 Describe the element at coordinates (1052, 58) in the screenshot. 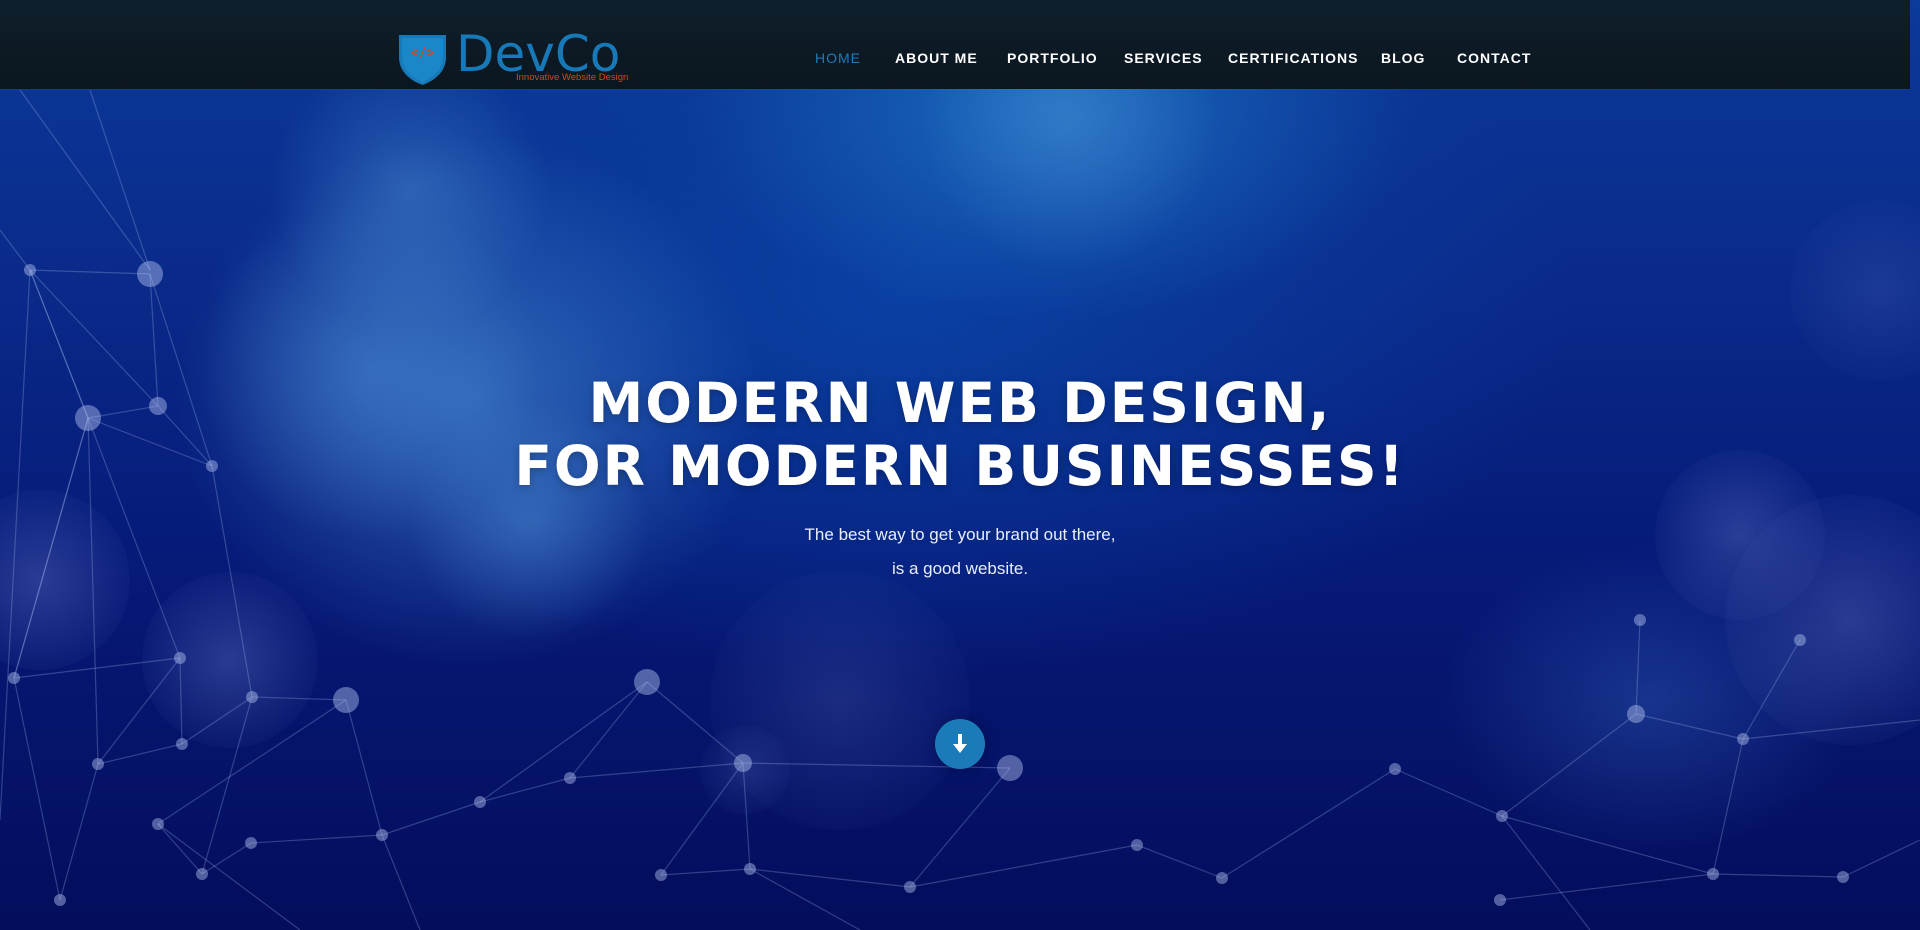

I see `nav-item-portfolio: PORTFOLIO` at that location.